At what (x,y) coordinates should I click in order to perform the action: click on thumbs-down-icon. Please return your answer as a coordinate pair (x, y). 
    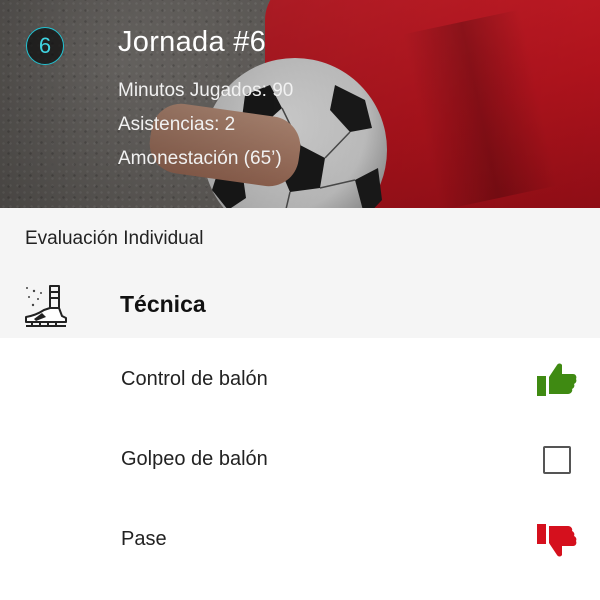
    Looking at the image, I should click on (557, 540).